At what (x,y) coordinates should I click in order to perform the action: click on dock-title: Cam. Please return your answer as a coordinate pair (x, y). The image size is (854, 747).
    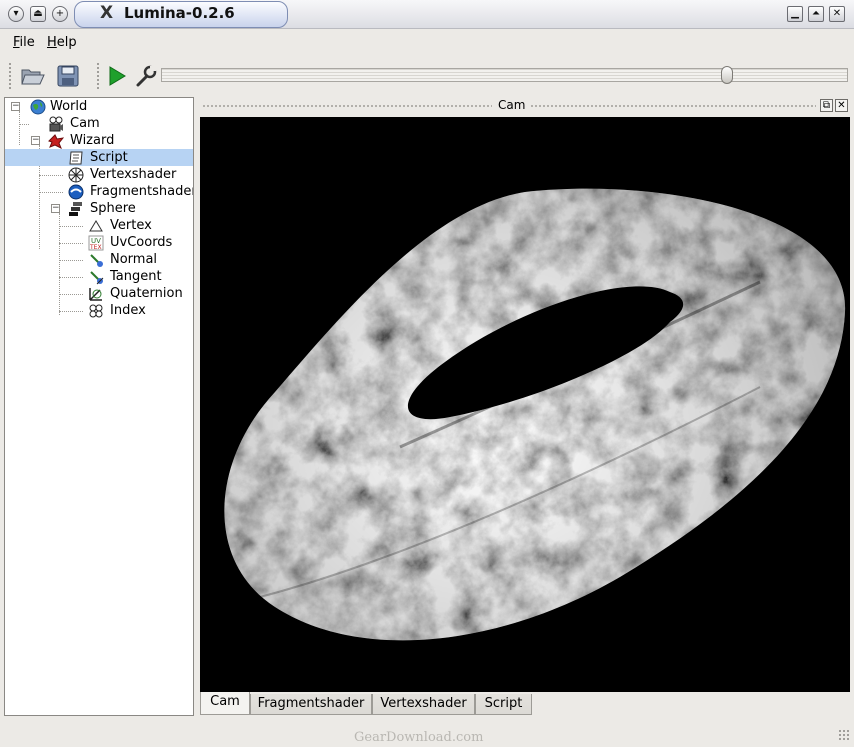
    Looking at the image, I should click on (512, 105).